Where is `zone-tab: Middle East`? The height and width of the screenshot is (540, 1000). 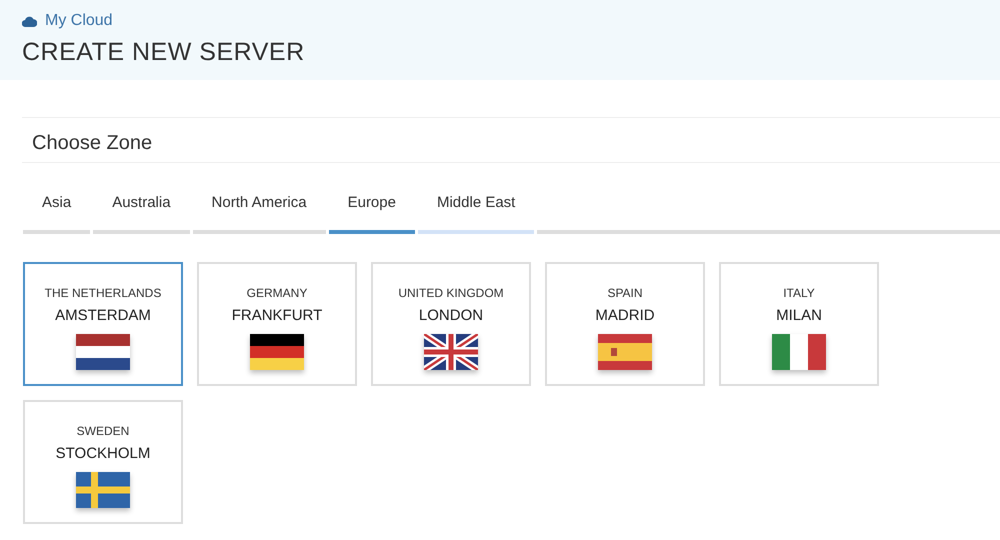 zone-tab: Middle East is located at coordinates (476, 207).